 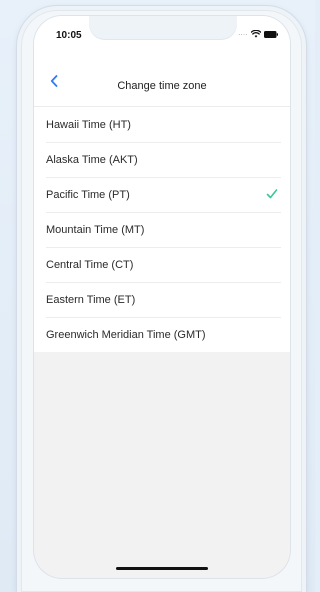 I want to click on time-zone-option: Alaska Time (AKT), so click(x=162, y=159).